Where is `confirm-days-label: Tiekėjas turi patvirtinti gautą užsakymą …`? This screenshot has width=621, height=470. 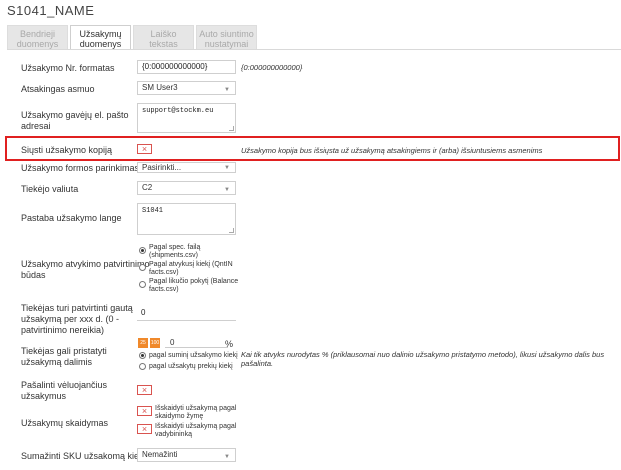 confirm-days-label: Tiekėjas turi patvirtinti gautą užsakymą … is located at coordinates (77, 319).